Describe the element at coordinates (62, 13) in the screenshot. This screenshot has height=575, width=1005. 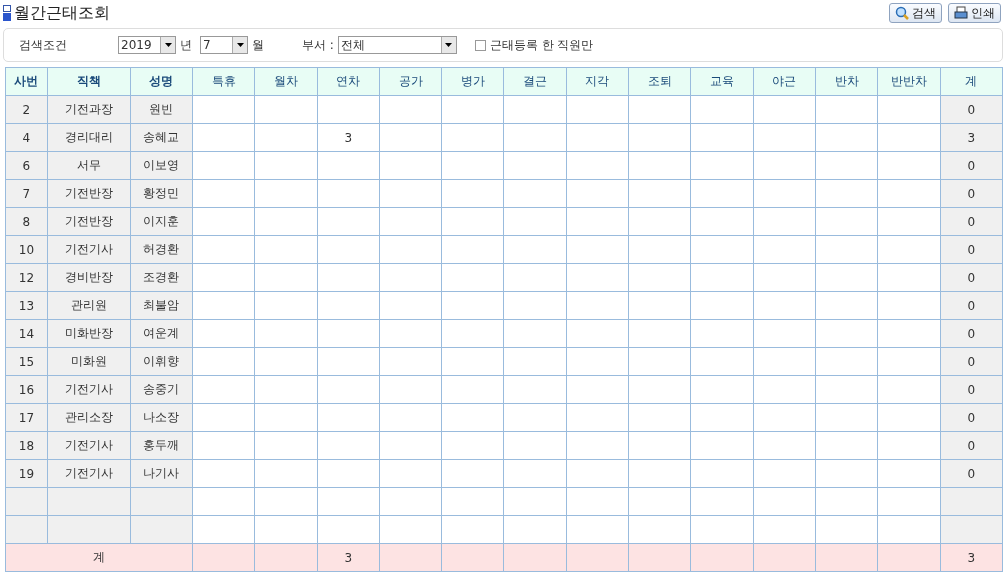
I see `page-title: 월간근태조회` at that location.